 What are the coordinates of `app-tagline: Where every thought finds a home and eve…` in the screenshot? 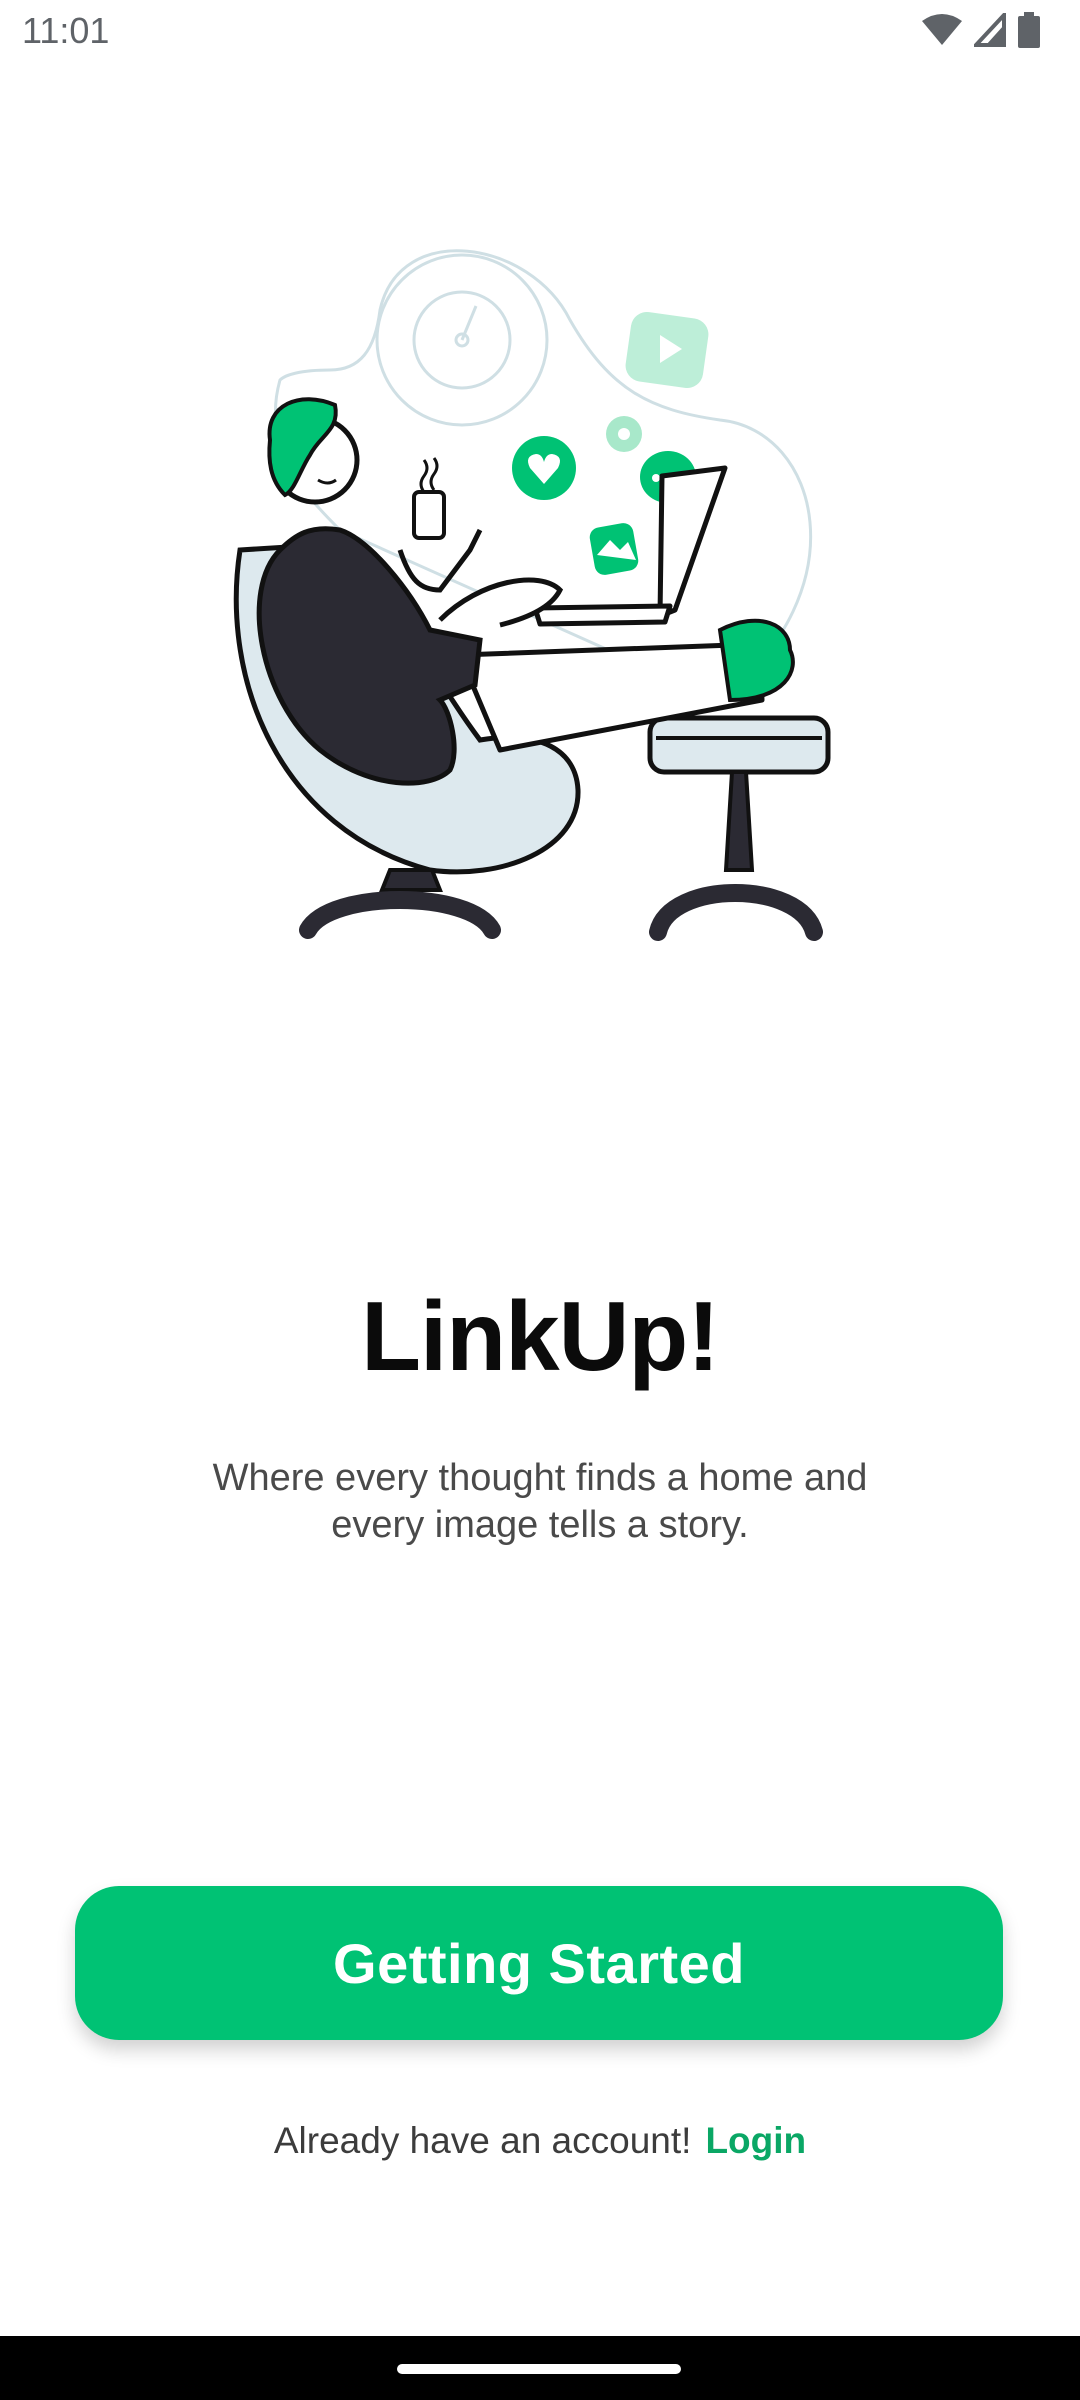 It's located at (540, 1502).